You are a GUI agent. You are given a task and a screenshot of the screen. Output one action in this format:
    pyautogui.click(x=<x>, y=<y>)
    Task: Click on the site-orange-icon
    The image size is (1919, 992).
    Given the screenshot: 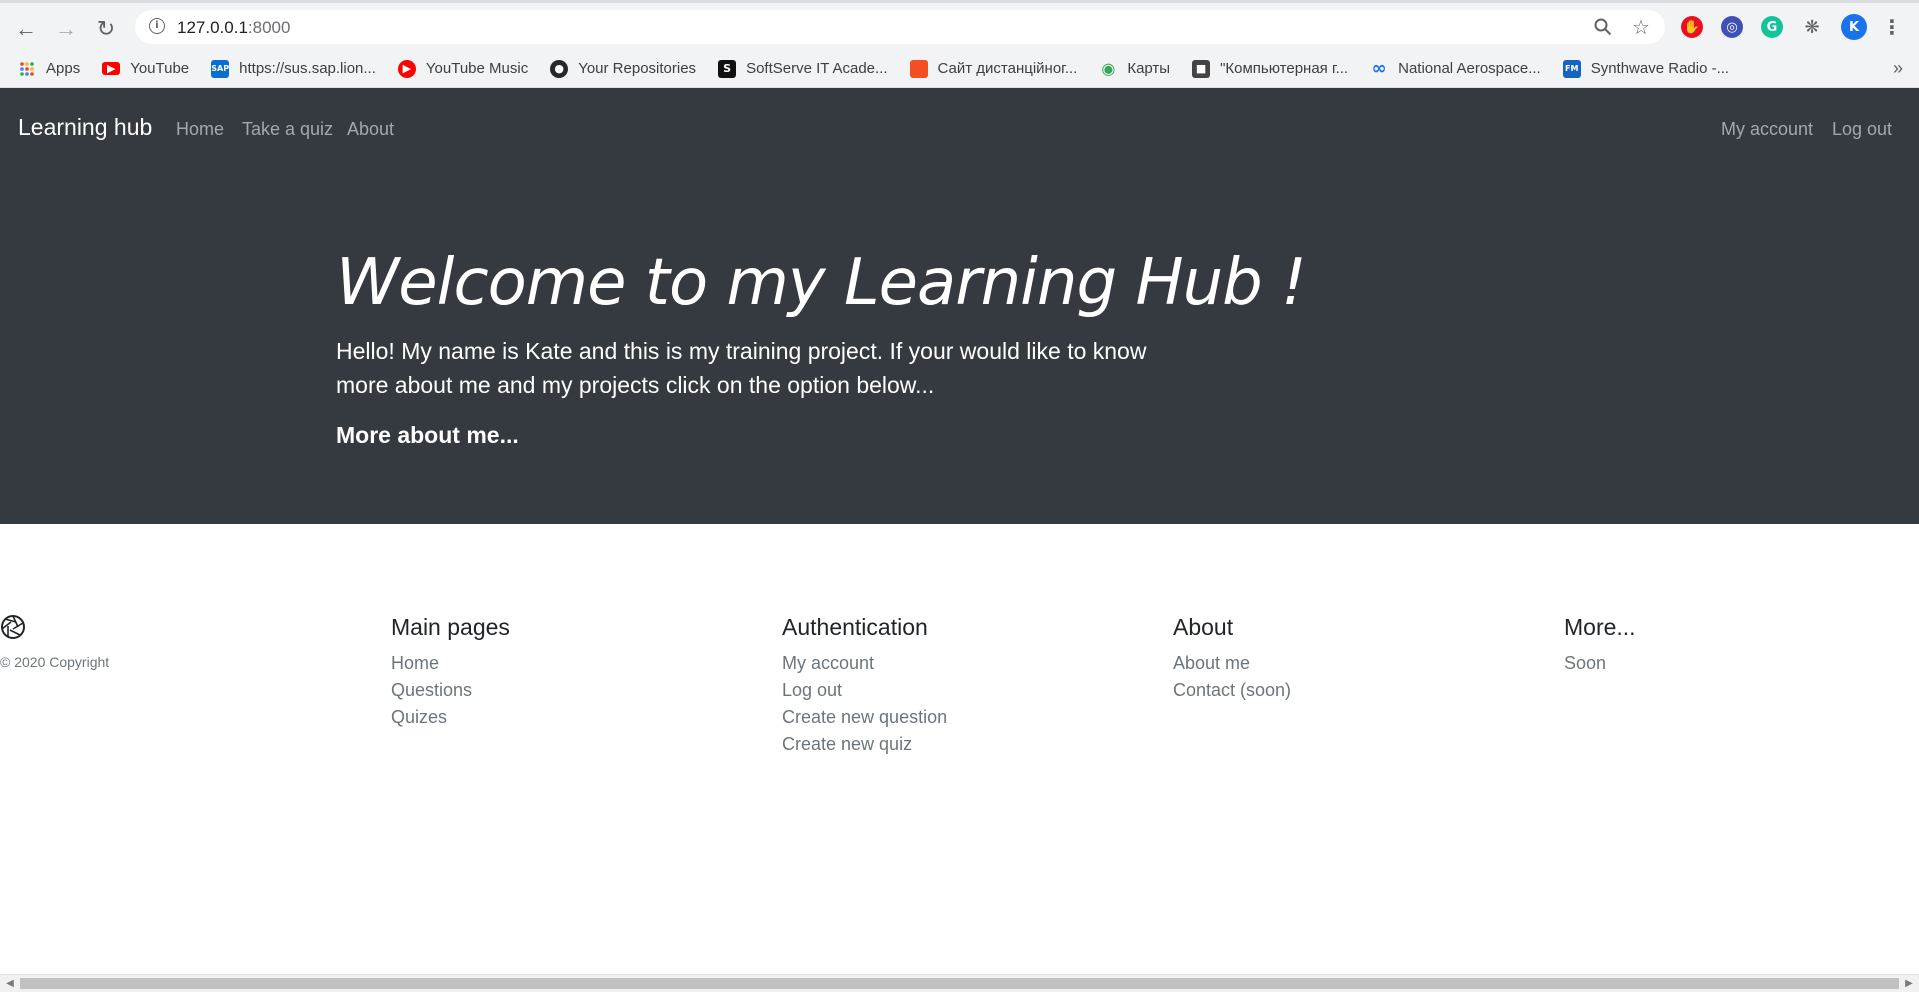 What is the action you would take?
    pyautogui.click(x=918, y=68)
    